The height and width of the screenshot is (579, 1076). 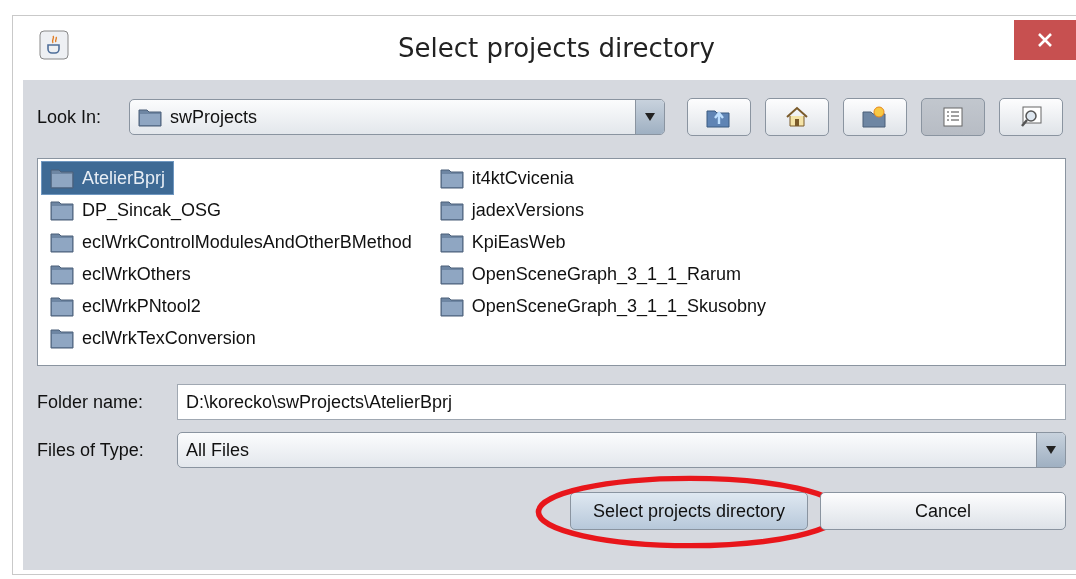 What do you see at coordinates (603, 306) in the screenshot?
I see `folder-item: OpenSceneGraph_3_1_1_Skusobny` at bounding box center [603, 306].